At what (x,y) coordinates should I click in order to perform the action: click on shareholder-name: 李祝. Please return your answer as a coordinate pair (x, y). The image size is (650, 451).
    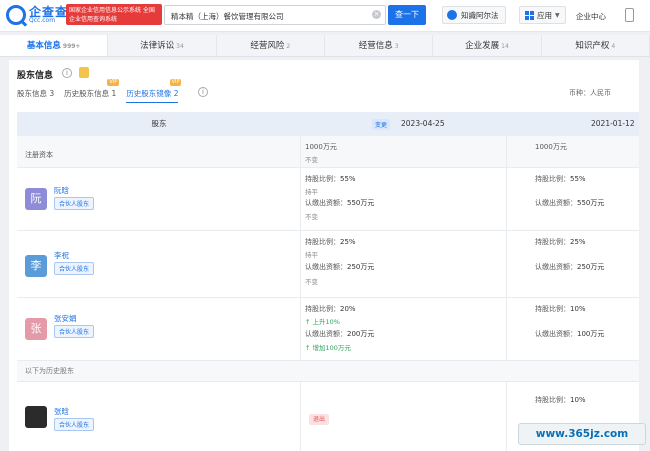
    Looking at the image, I should click on (61, 255).